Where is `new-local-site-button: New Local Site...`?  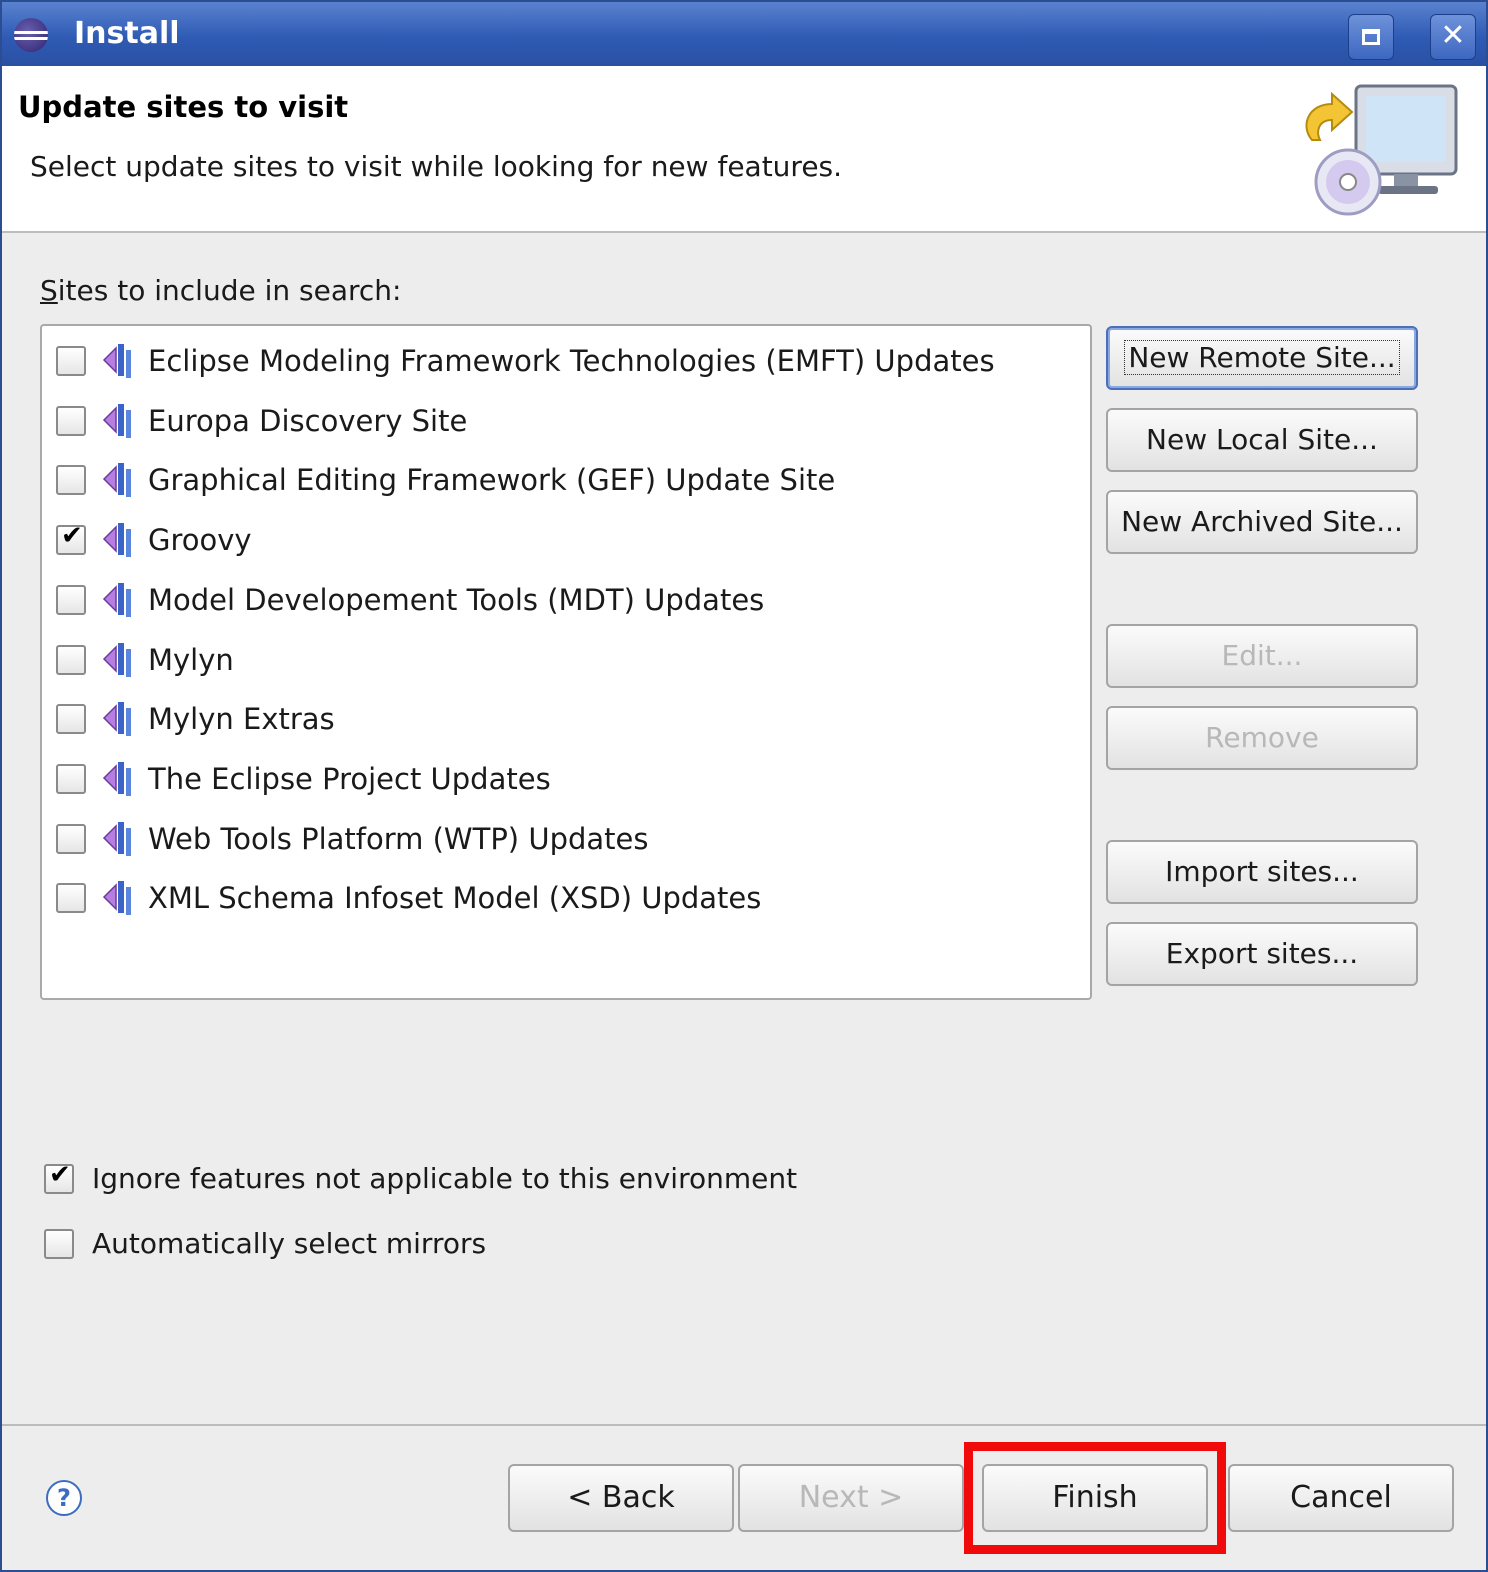 new-local-site-button: New Local Site... is located at coordinates (1262, 440).